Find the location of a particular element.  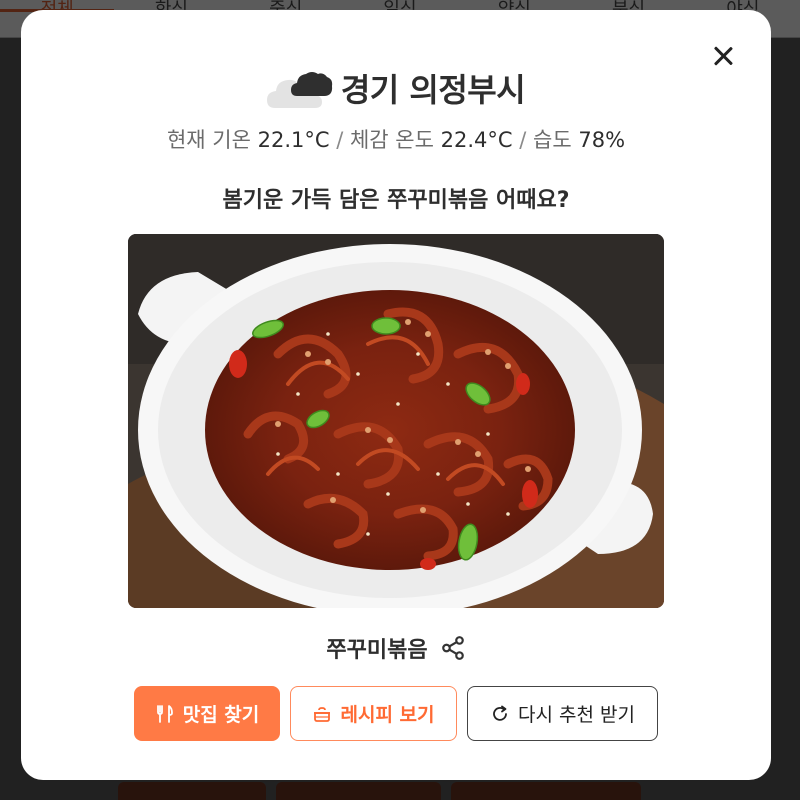

share-icon is located at coordinates (453, 648).